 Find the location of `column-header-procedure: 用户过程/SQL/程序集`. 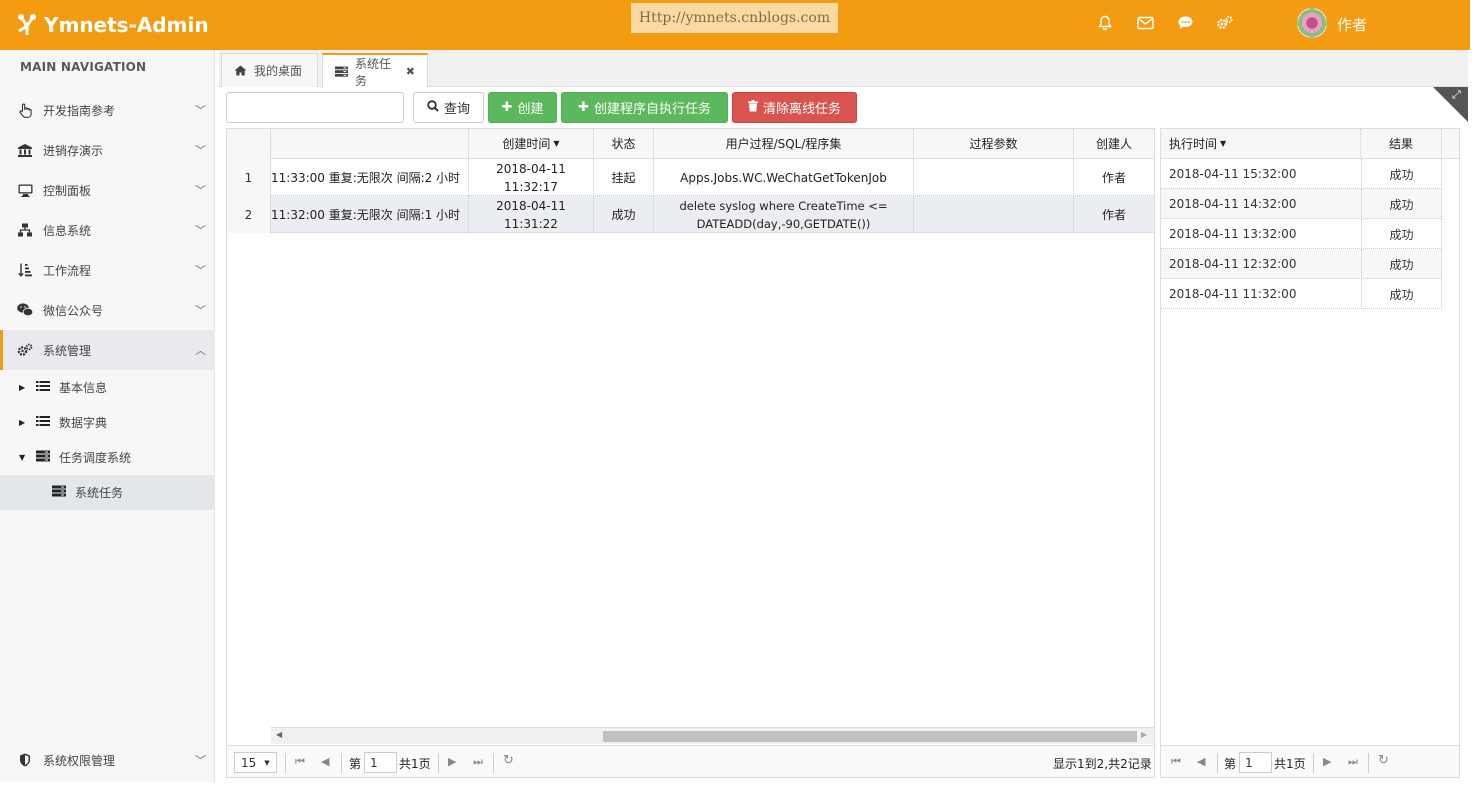

column-header-procedure: 用户过程/SQL/程序集 is located at coordinates (784, 144).